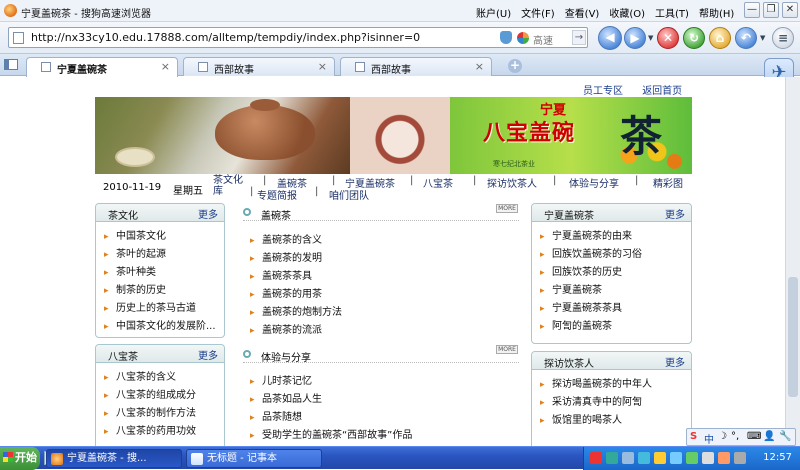  What do you see at coordinates (792, 261) in the screenshot?
I see `vertical-scrollbar` at bounding box center [792, 261].